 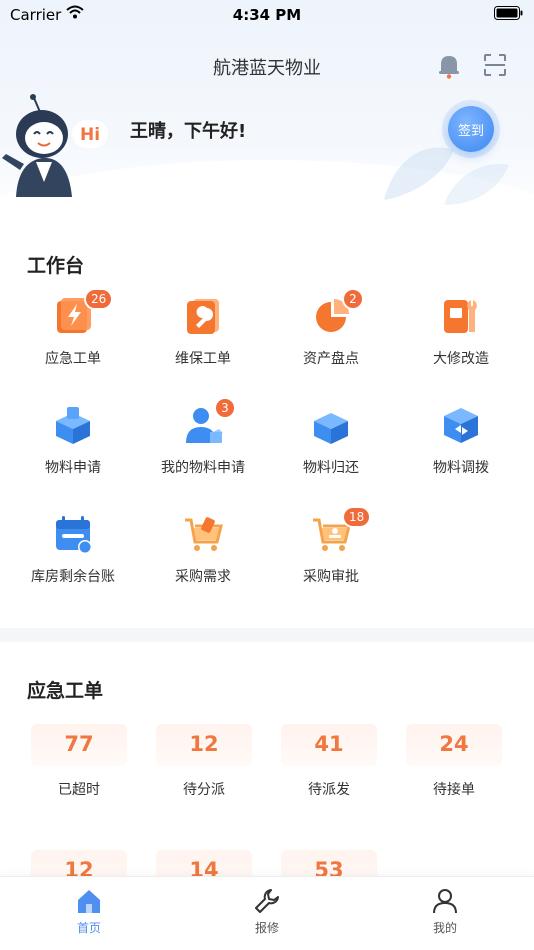 What do you see at coordinates (89, 901) in the screenshot?
I see `home-icon` at bounding box center [89, 901].